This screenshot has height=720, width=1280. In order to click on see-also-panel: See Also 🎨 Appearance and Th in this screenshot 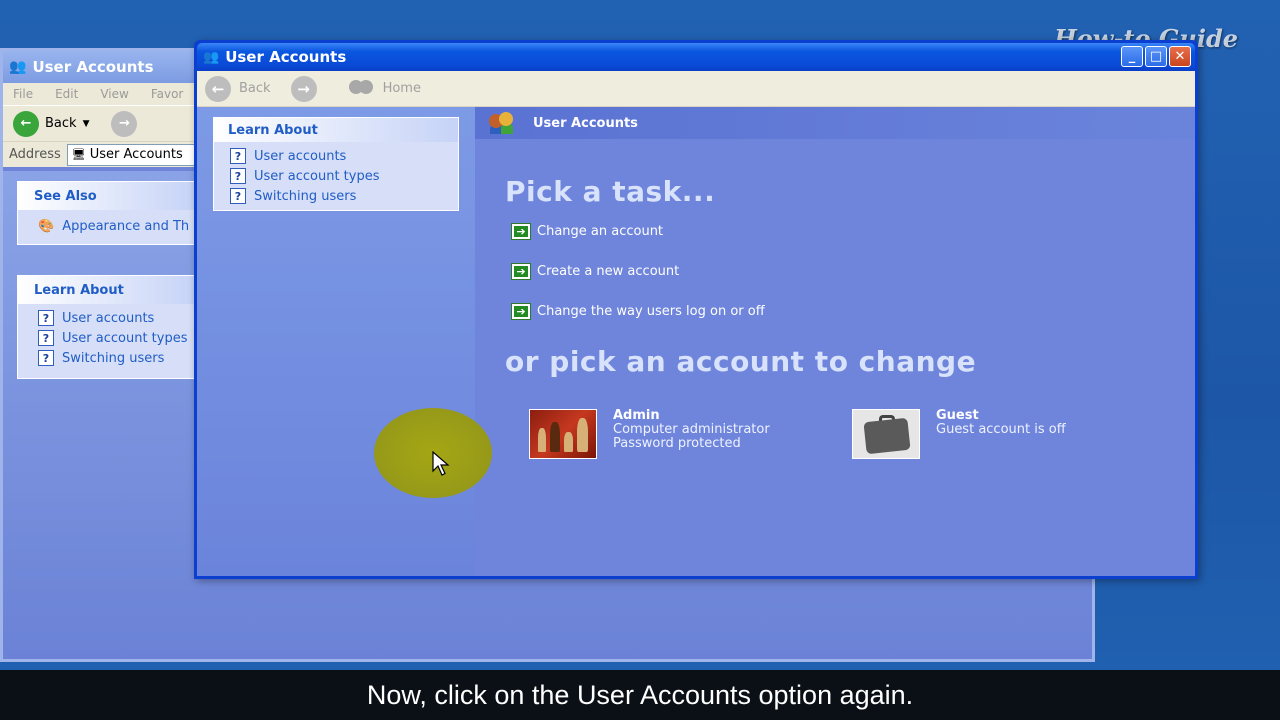, I will do `click(107, 213)`.